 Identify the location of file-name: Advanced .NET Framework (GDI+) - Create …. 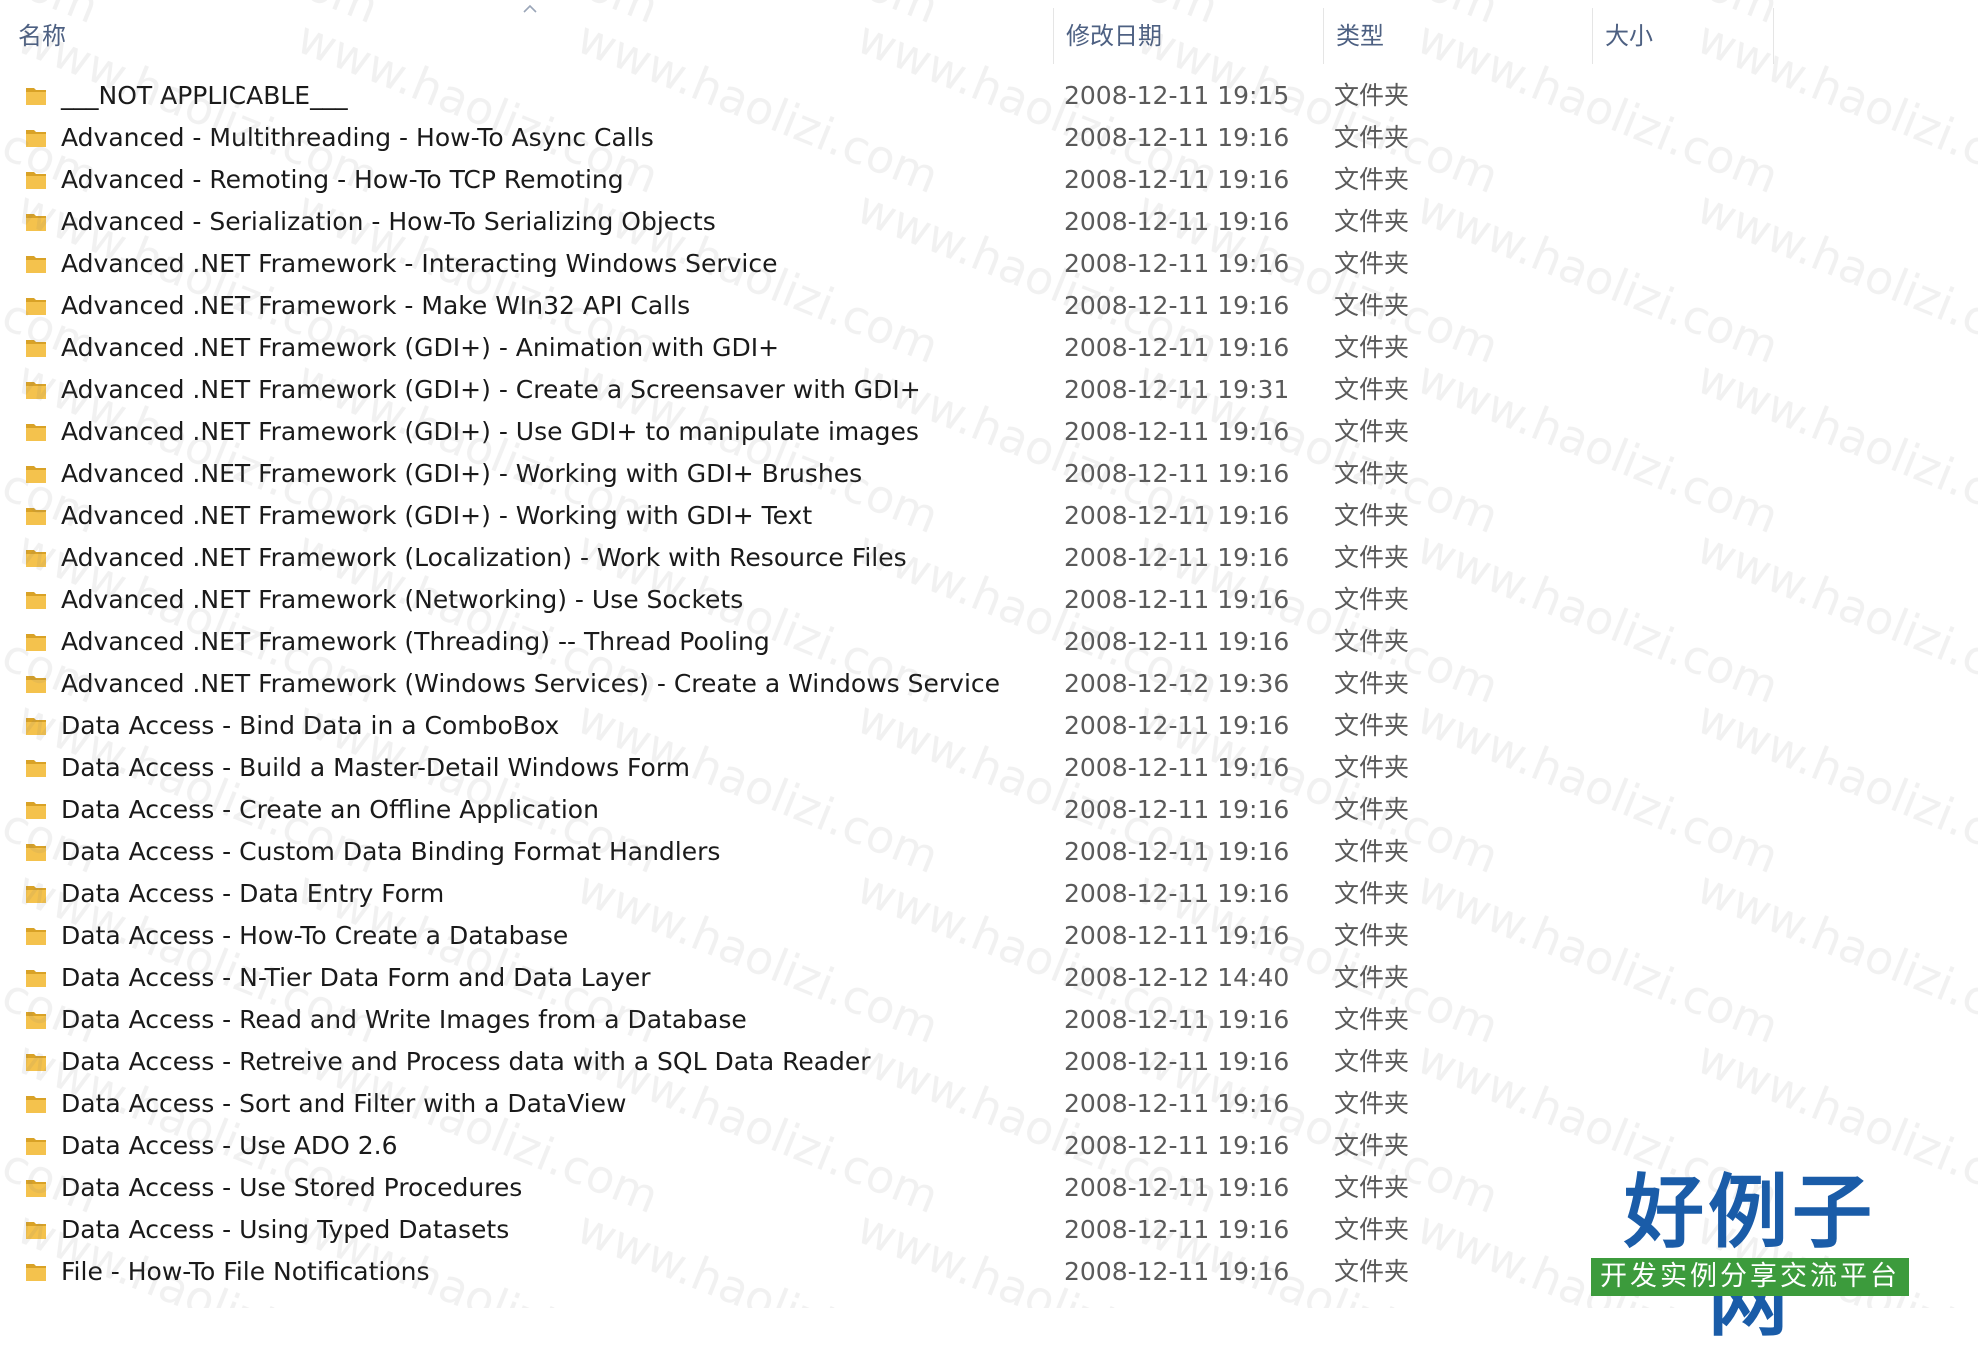
(491, 390).